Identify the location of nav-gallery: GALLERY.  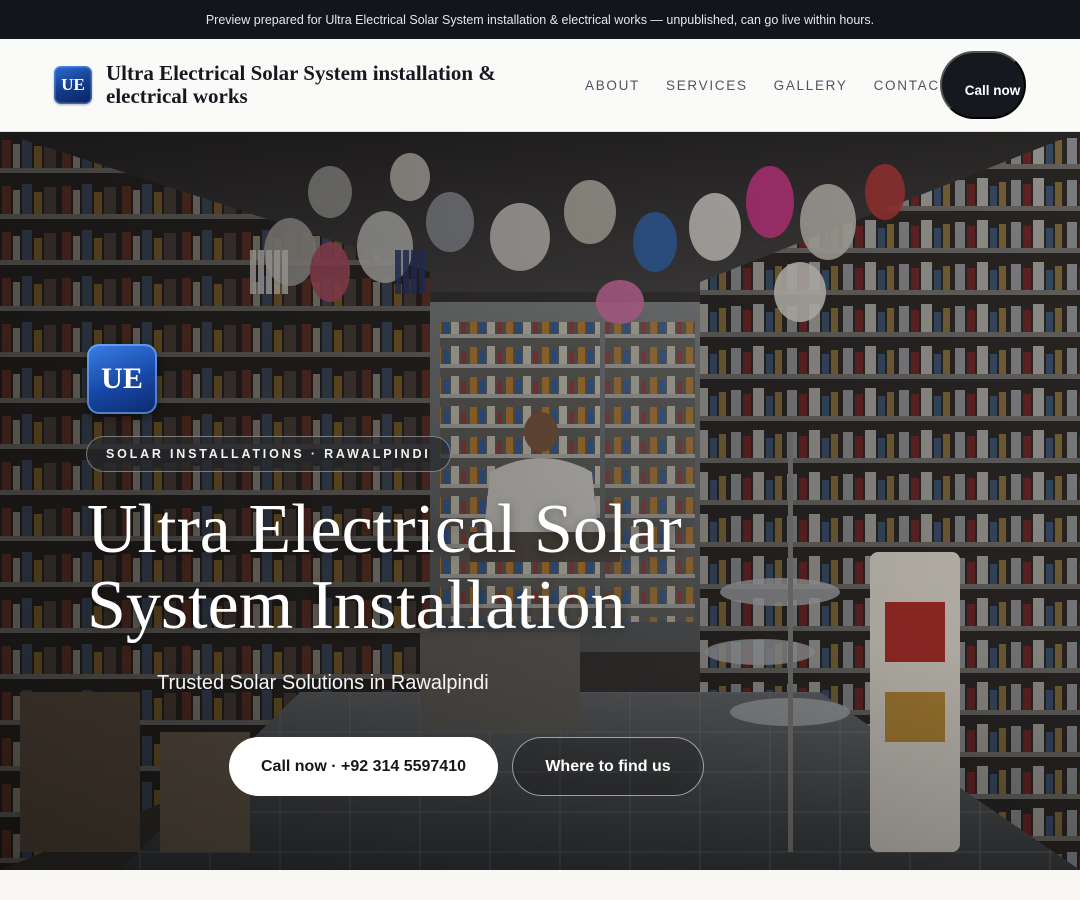
(811, 85).